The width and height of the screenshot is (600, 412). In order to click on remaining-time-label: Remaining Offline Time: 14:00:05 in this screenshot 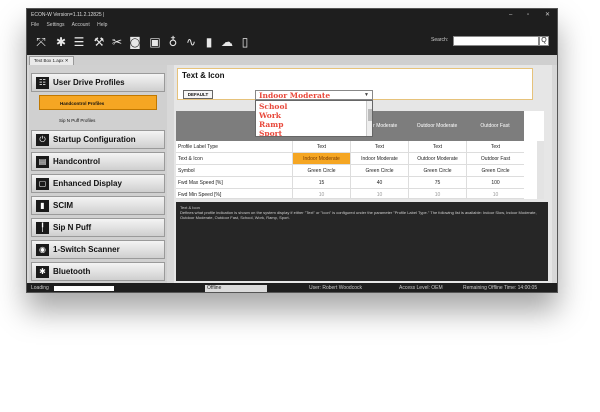, I will do `click(500, 288)`.